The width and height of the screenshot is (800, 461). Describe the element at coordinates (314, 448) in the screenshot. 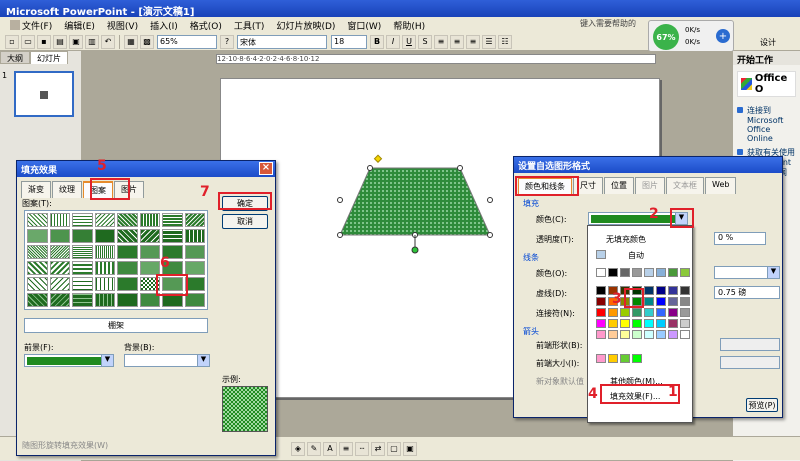

I see `line-color-icon: ✎` at that location.